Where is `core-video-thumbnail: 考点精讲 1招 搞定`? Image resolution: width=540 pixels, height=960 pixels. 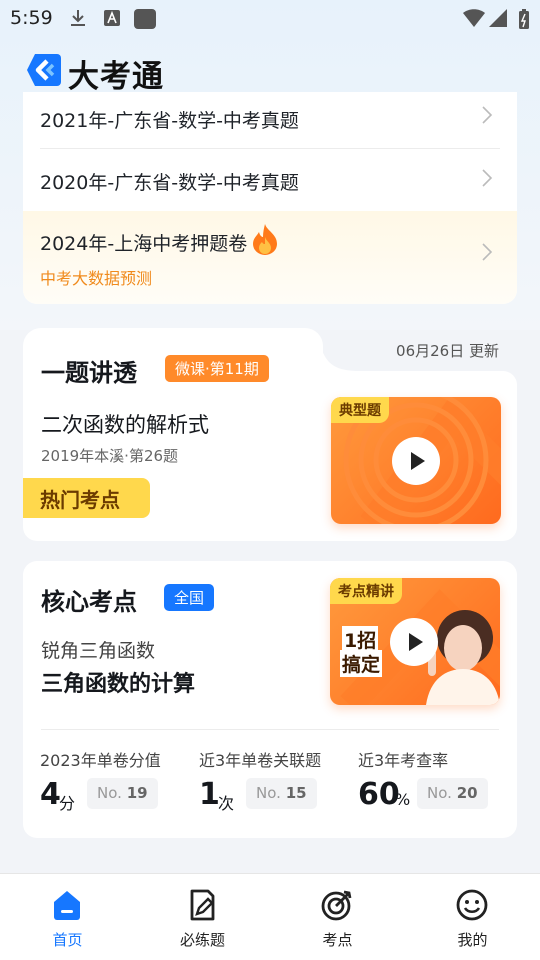 core-video-thumbnail: 考点精讲 1招 搞定 is located at coordinates (415, 641).